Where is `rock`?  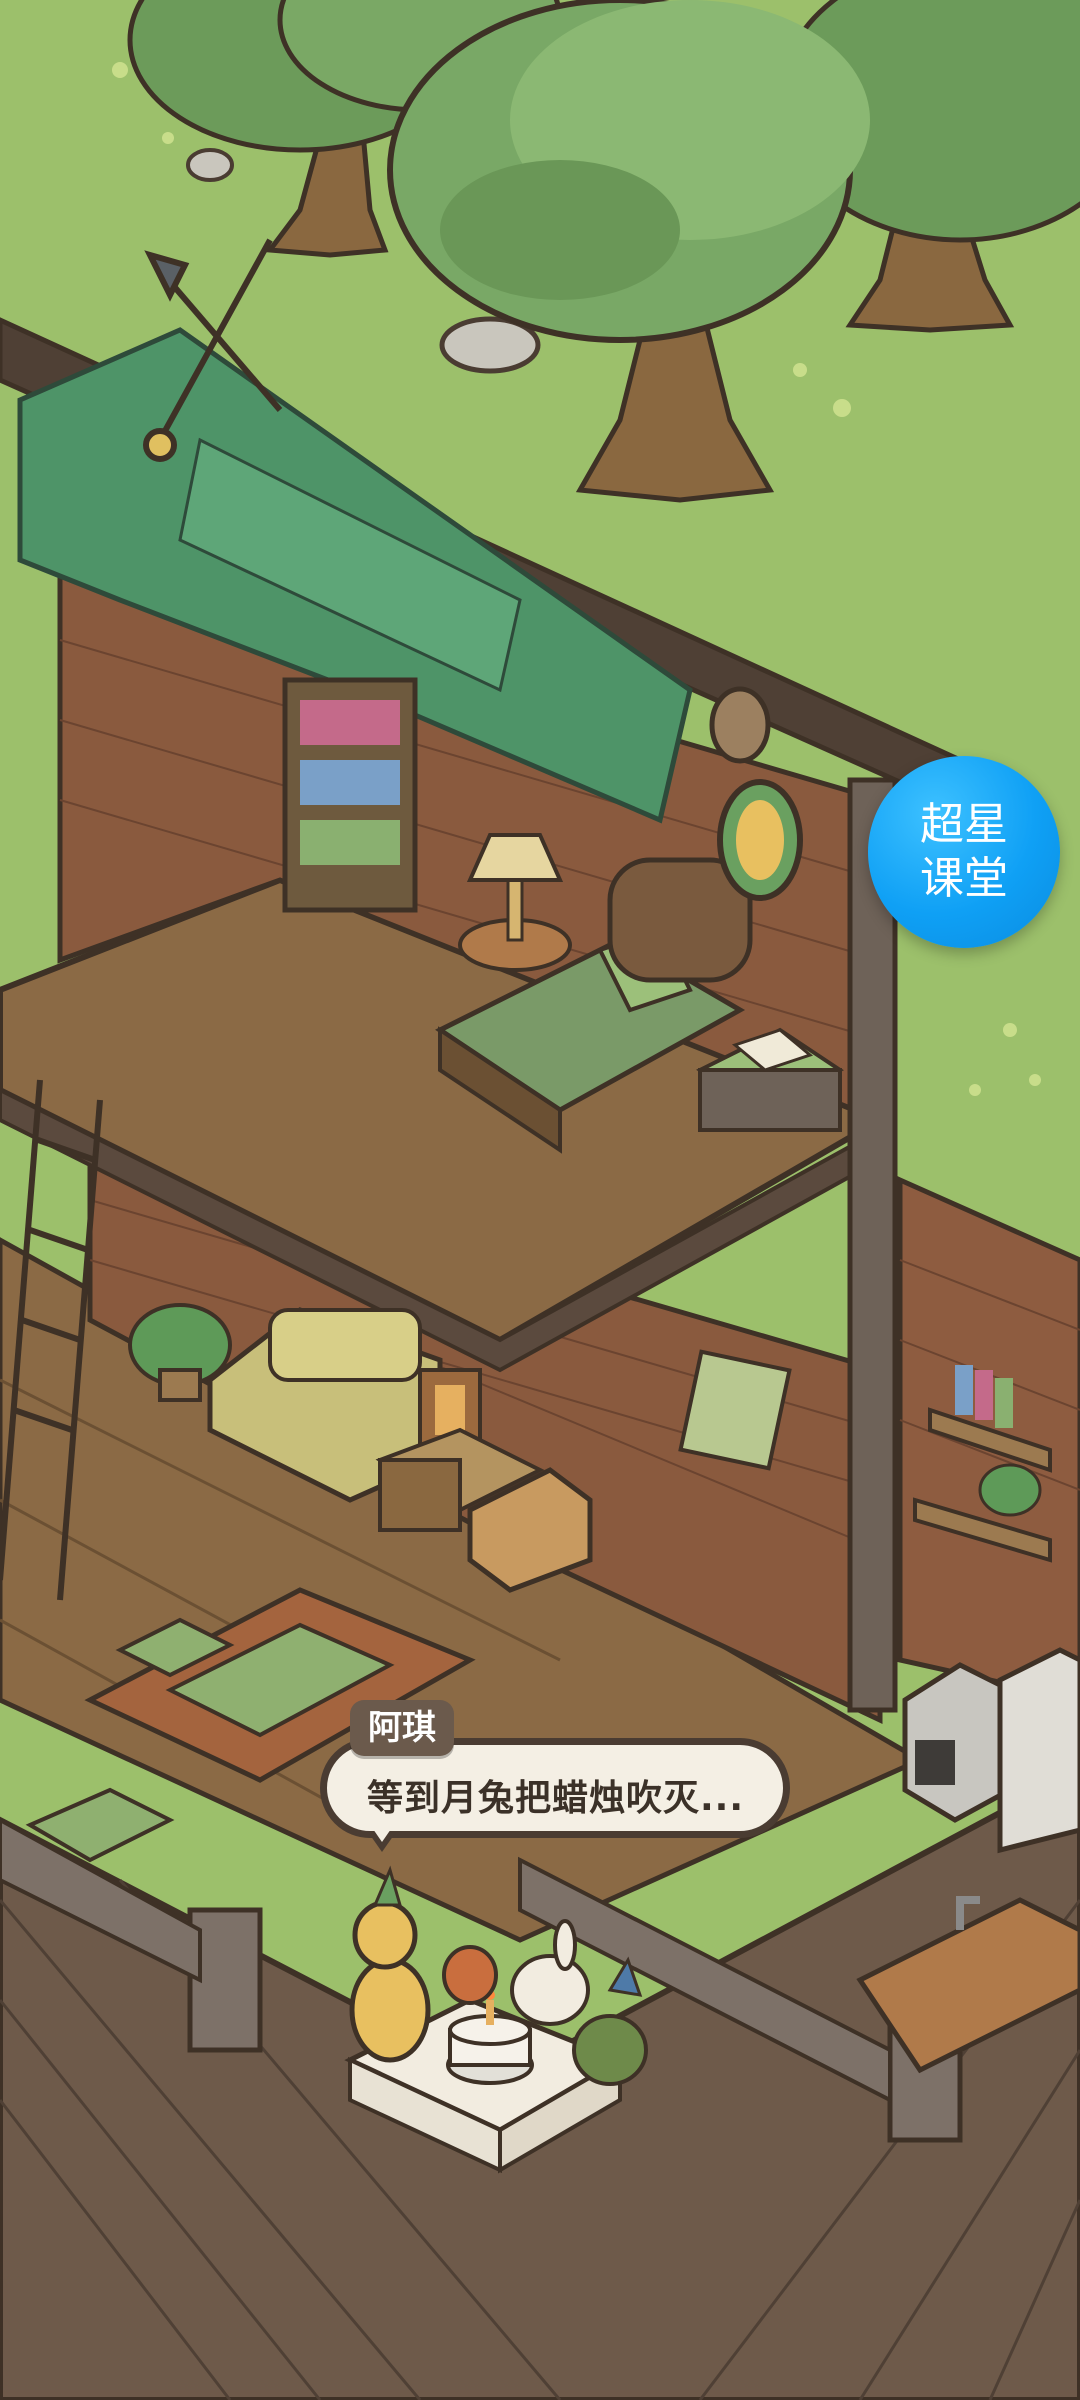 rock is located at coordinates (210, 165).